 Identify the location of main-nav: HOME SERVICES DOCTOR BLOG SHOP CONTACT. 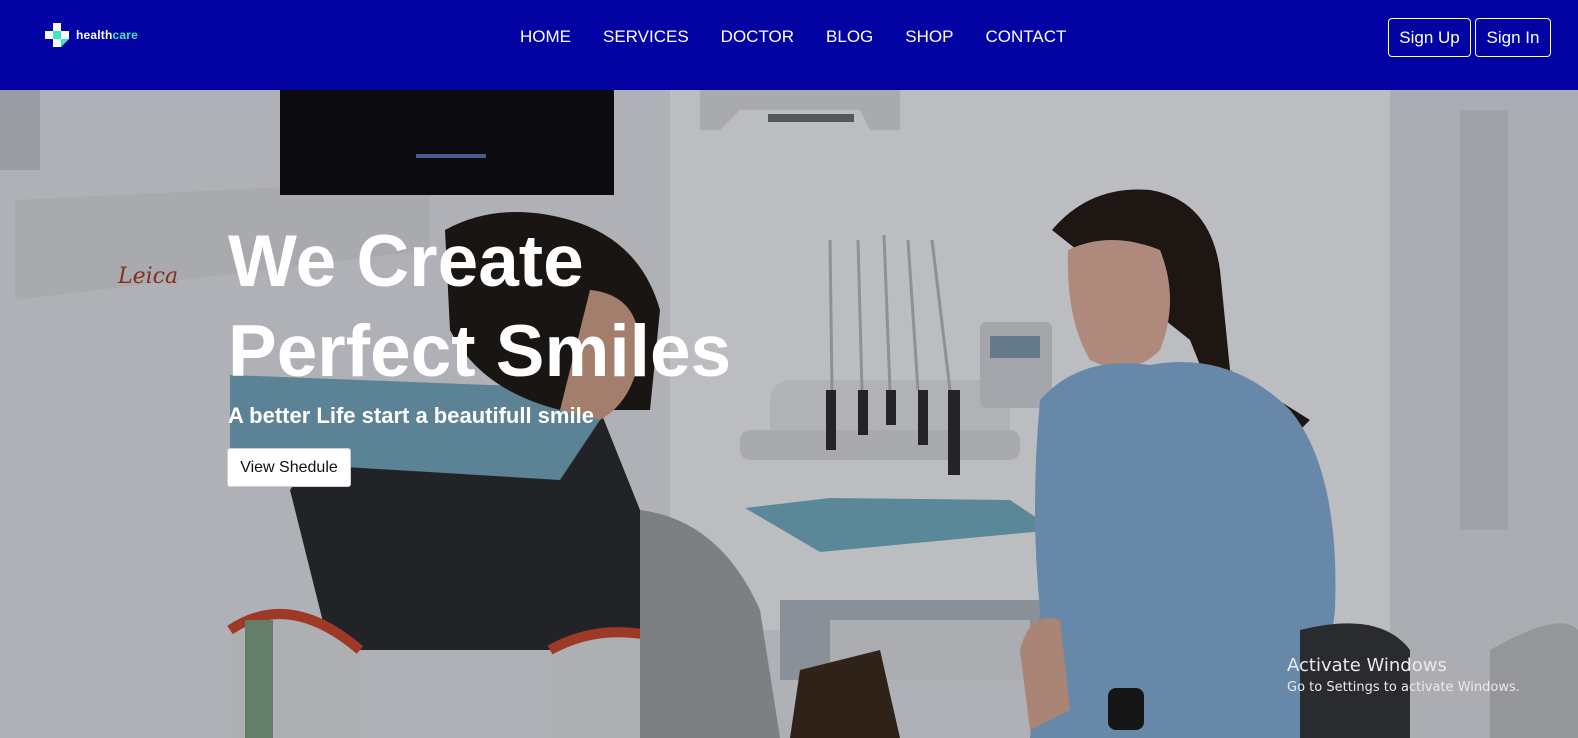
(809, 37).